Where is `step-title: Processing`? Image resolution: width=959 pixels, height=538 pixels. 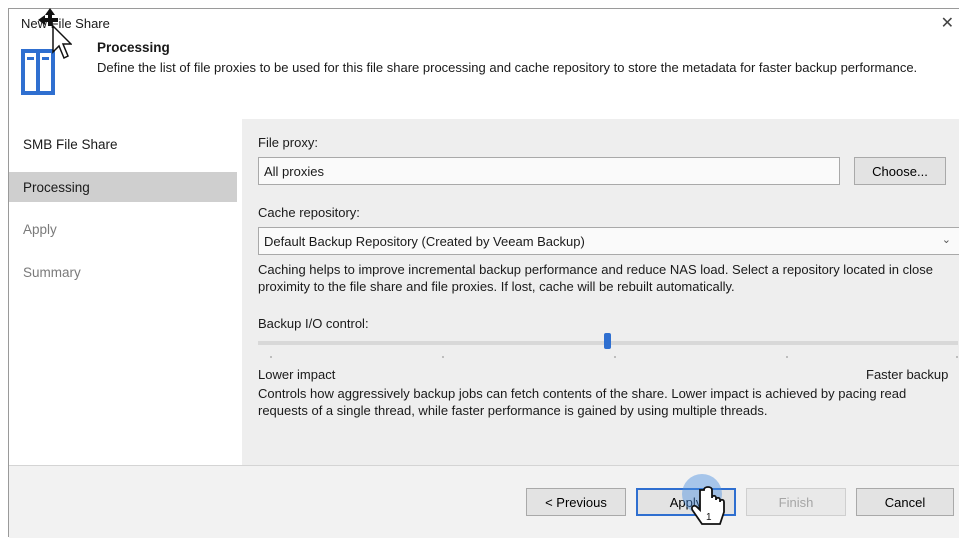 step-title: Processing is located at coordinates (133, 47).